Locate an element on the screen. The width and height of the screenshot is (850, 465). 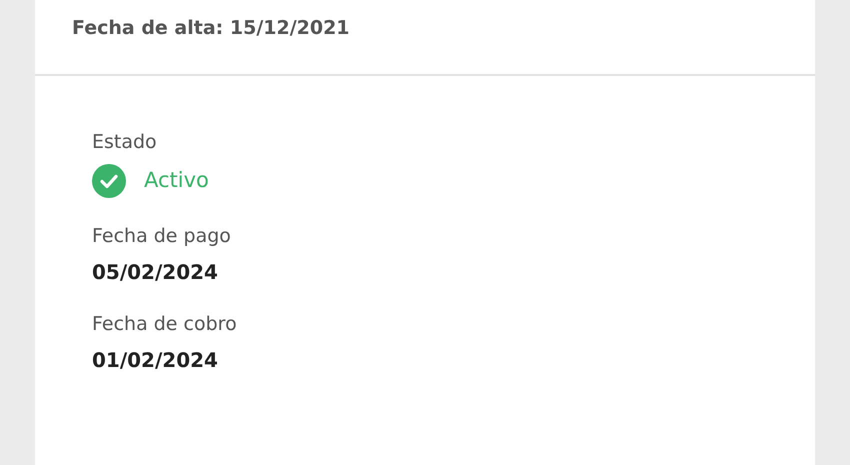
registration-date: Fecha de alta: 15/12/2021 is located at coordinates (211, 28).